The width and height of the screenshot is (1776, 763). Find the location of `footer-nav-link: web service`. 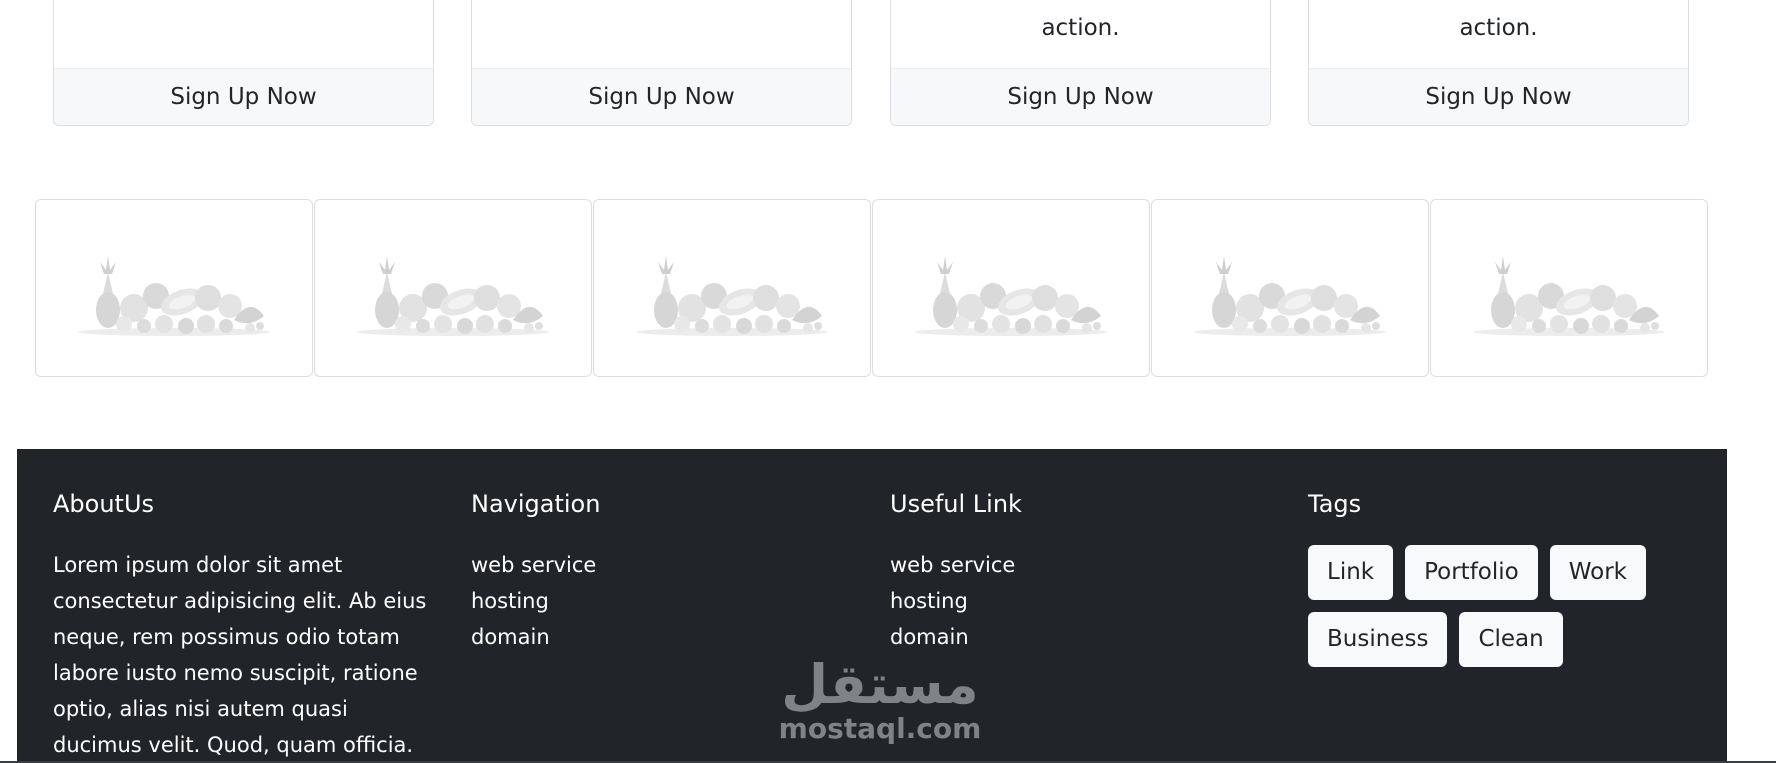

footer-nav-link: web service is located at coordinates (661, 565).